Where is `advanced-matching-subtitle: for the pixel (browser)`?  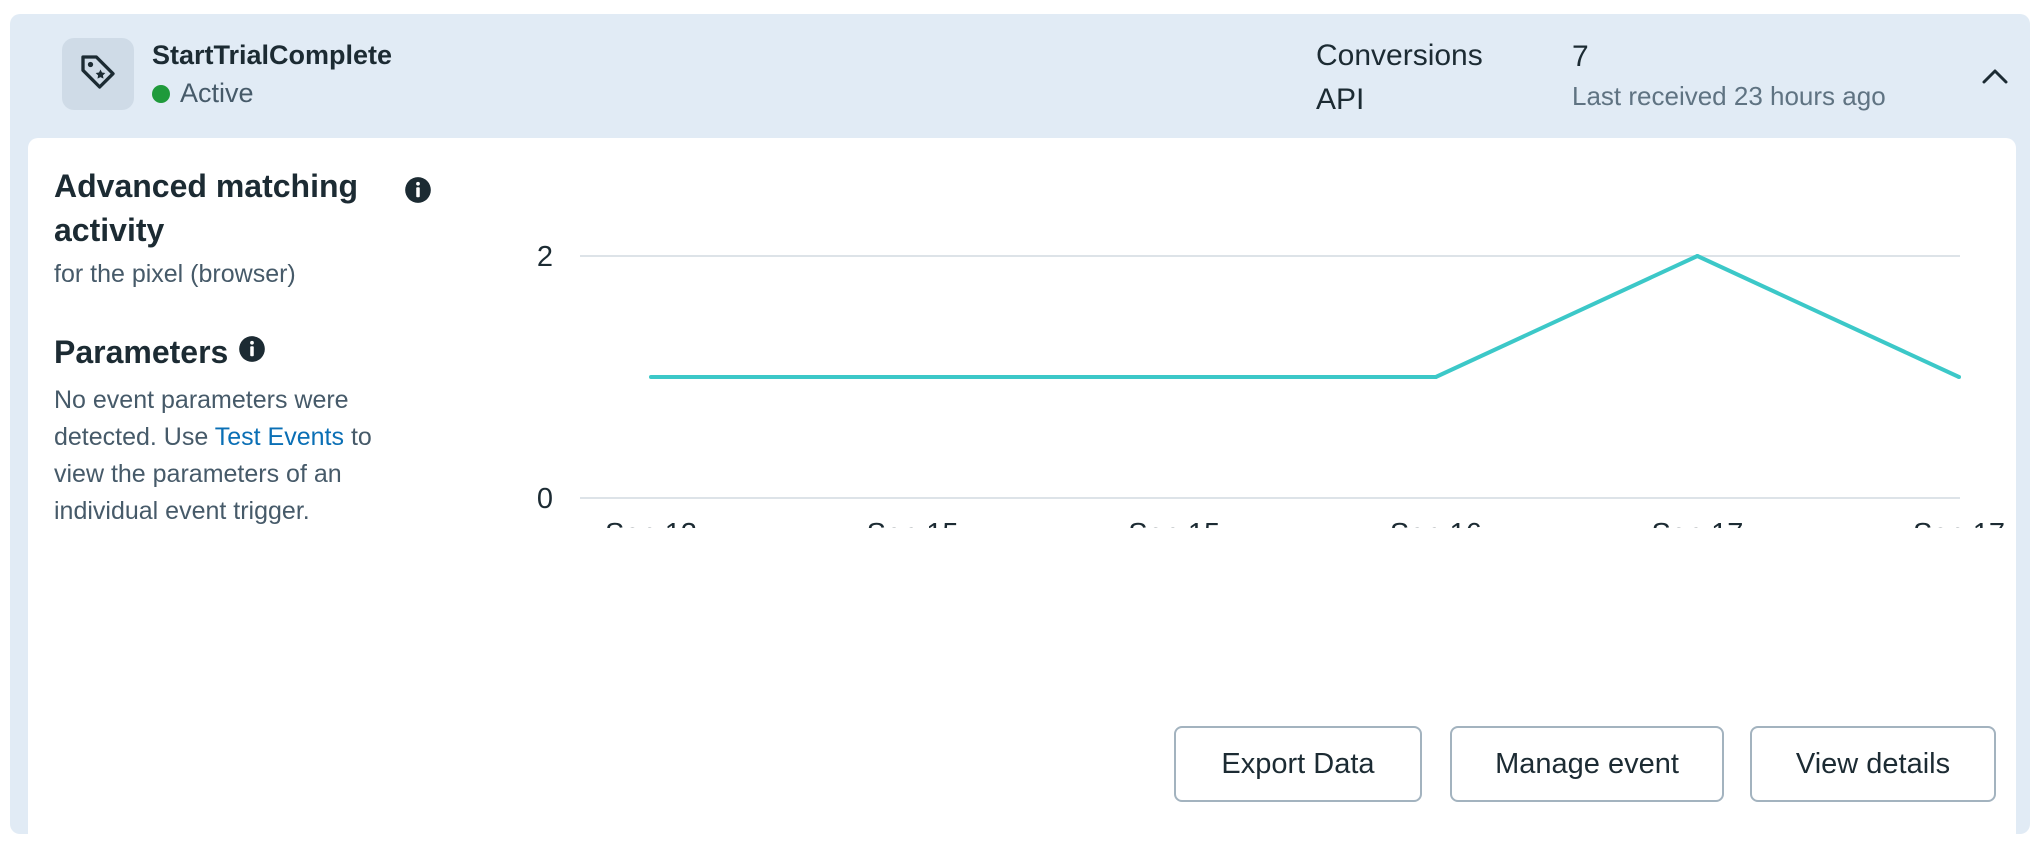 advanced-matching-subtitle: for the pixel (browser) is located at coordinates (175, 274).